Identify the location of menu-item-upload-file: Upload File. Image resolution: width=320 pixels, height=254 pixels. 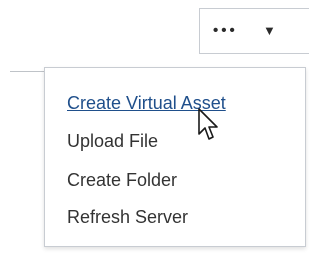
(112, 141).